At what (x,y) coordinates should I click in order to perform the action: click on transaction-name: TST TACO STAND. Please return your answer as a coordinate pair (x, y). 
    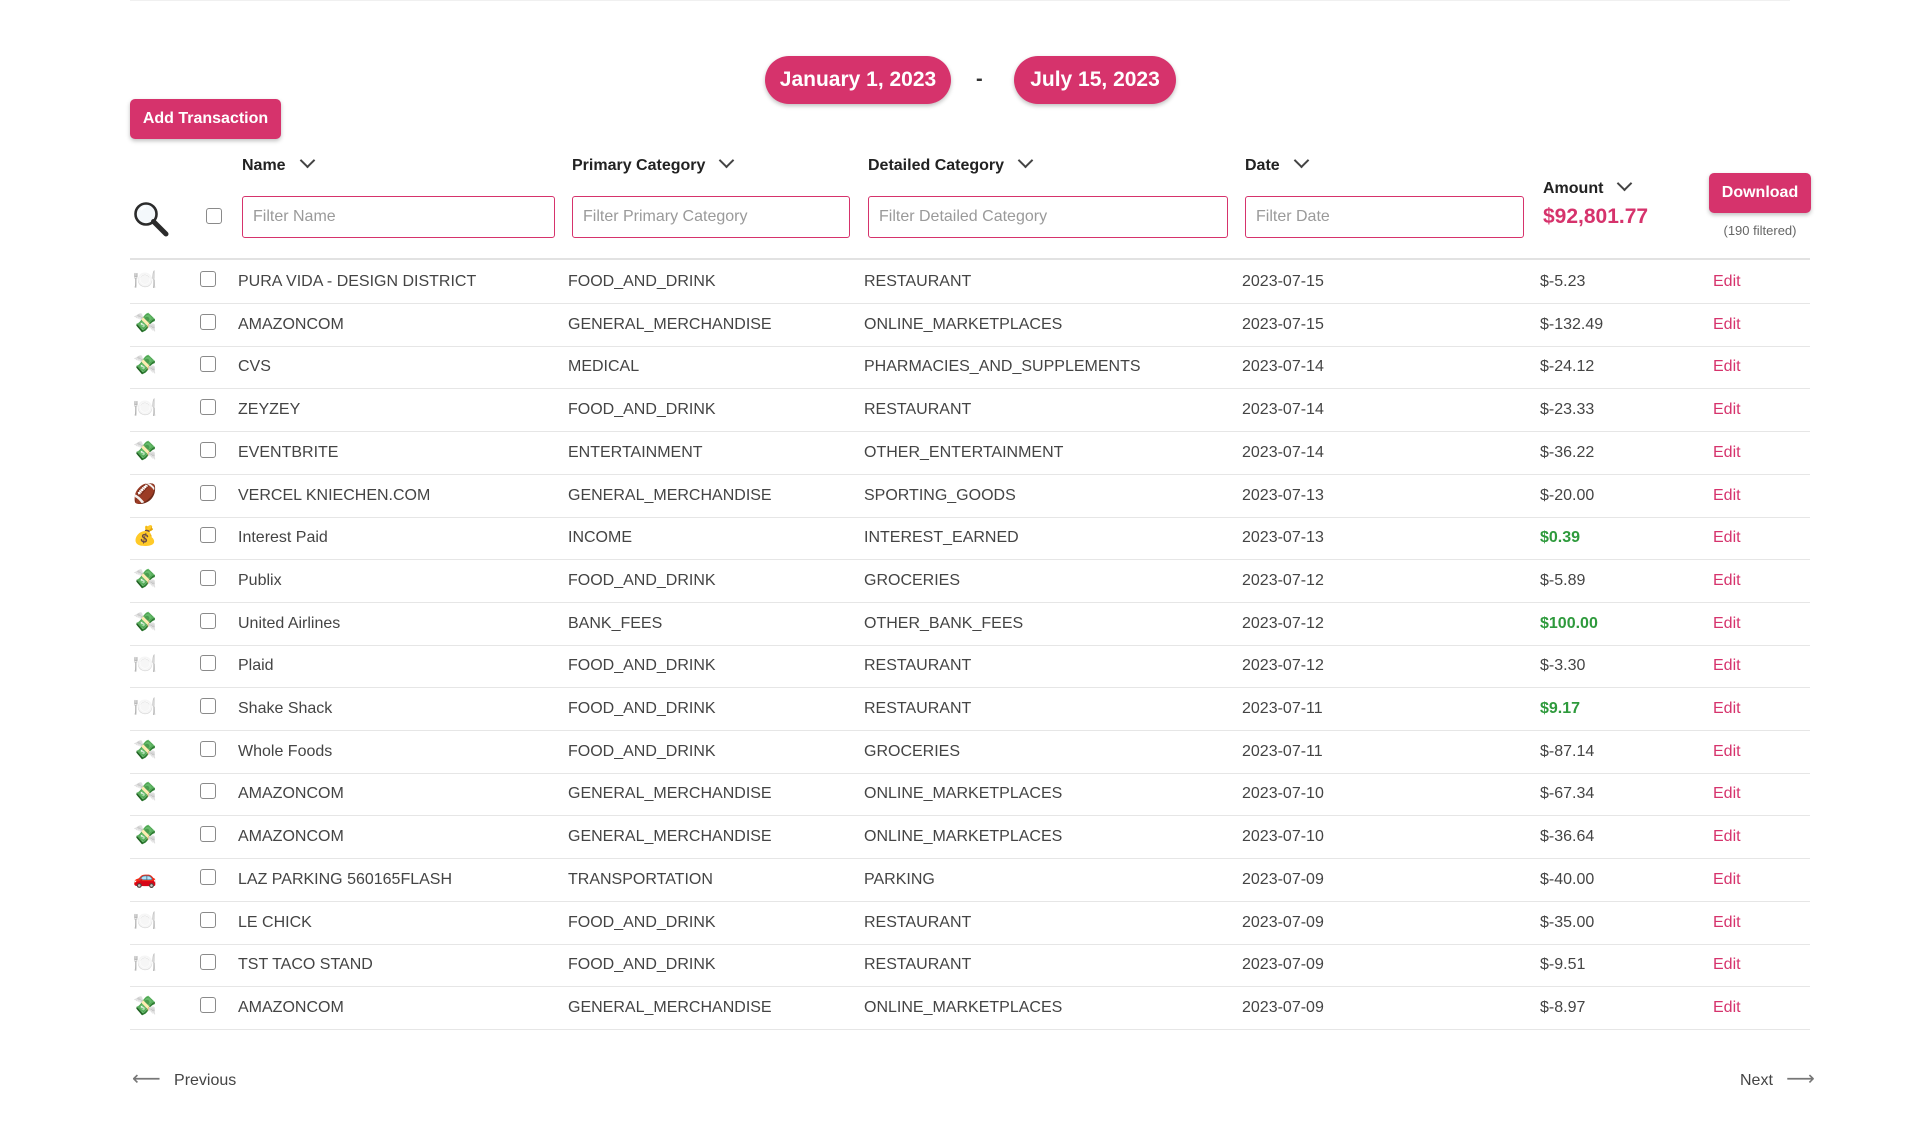
    Looking at the image, I should click on (305, 965).